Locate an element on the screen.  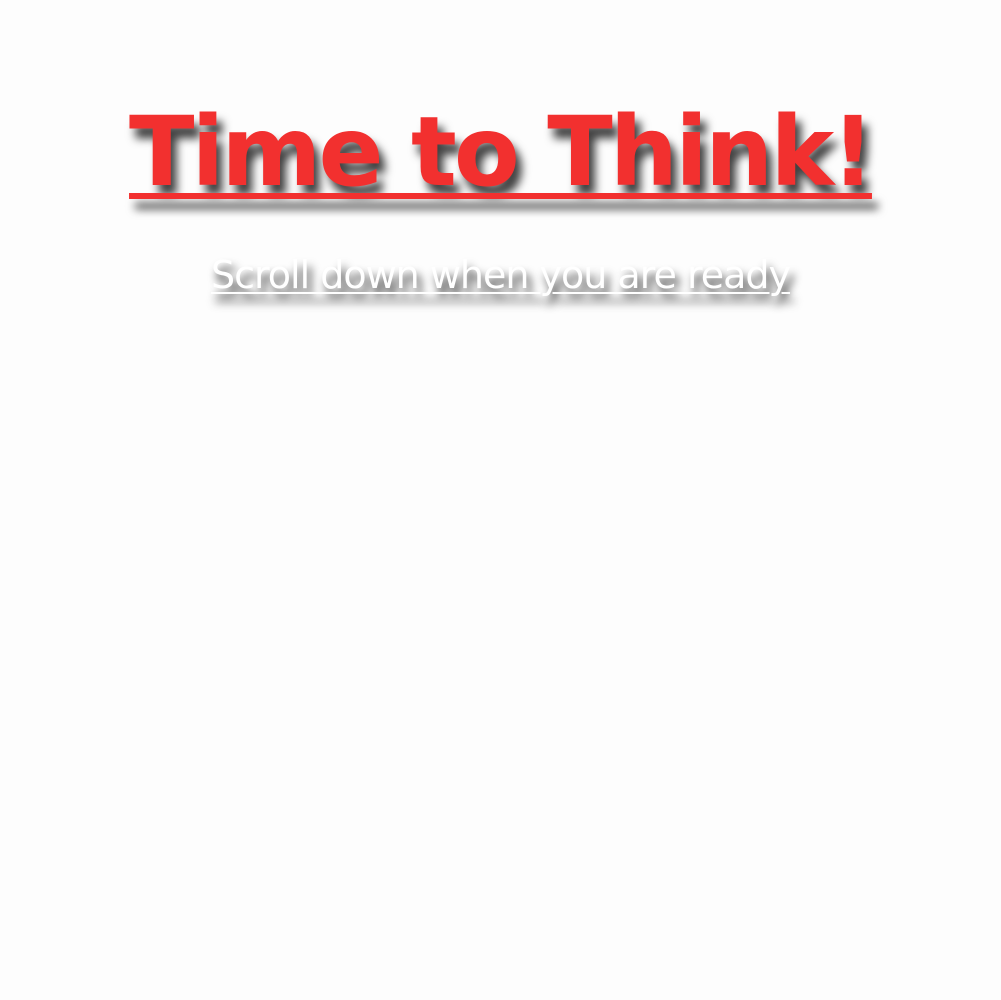
page-title: Time to Think! is located at coordinates (502, 152).